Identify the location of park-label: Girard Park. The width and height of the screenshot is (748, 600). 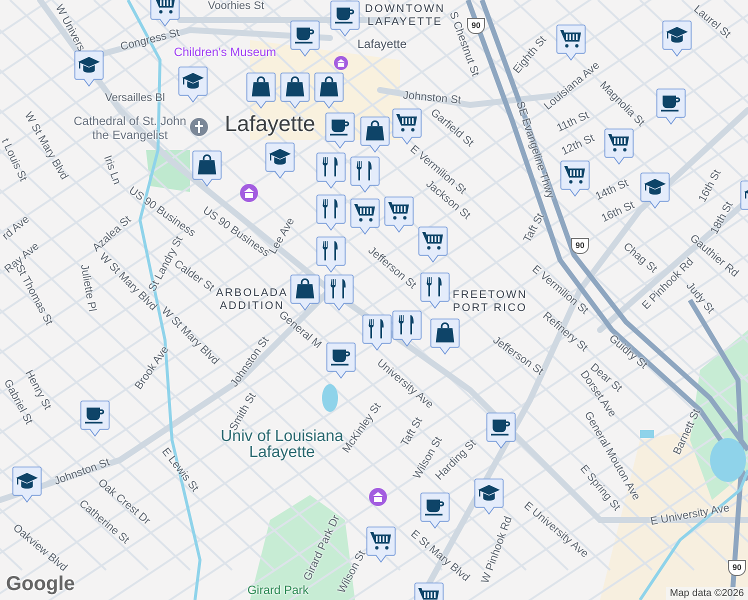
(278, 590).